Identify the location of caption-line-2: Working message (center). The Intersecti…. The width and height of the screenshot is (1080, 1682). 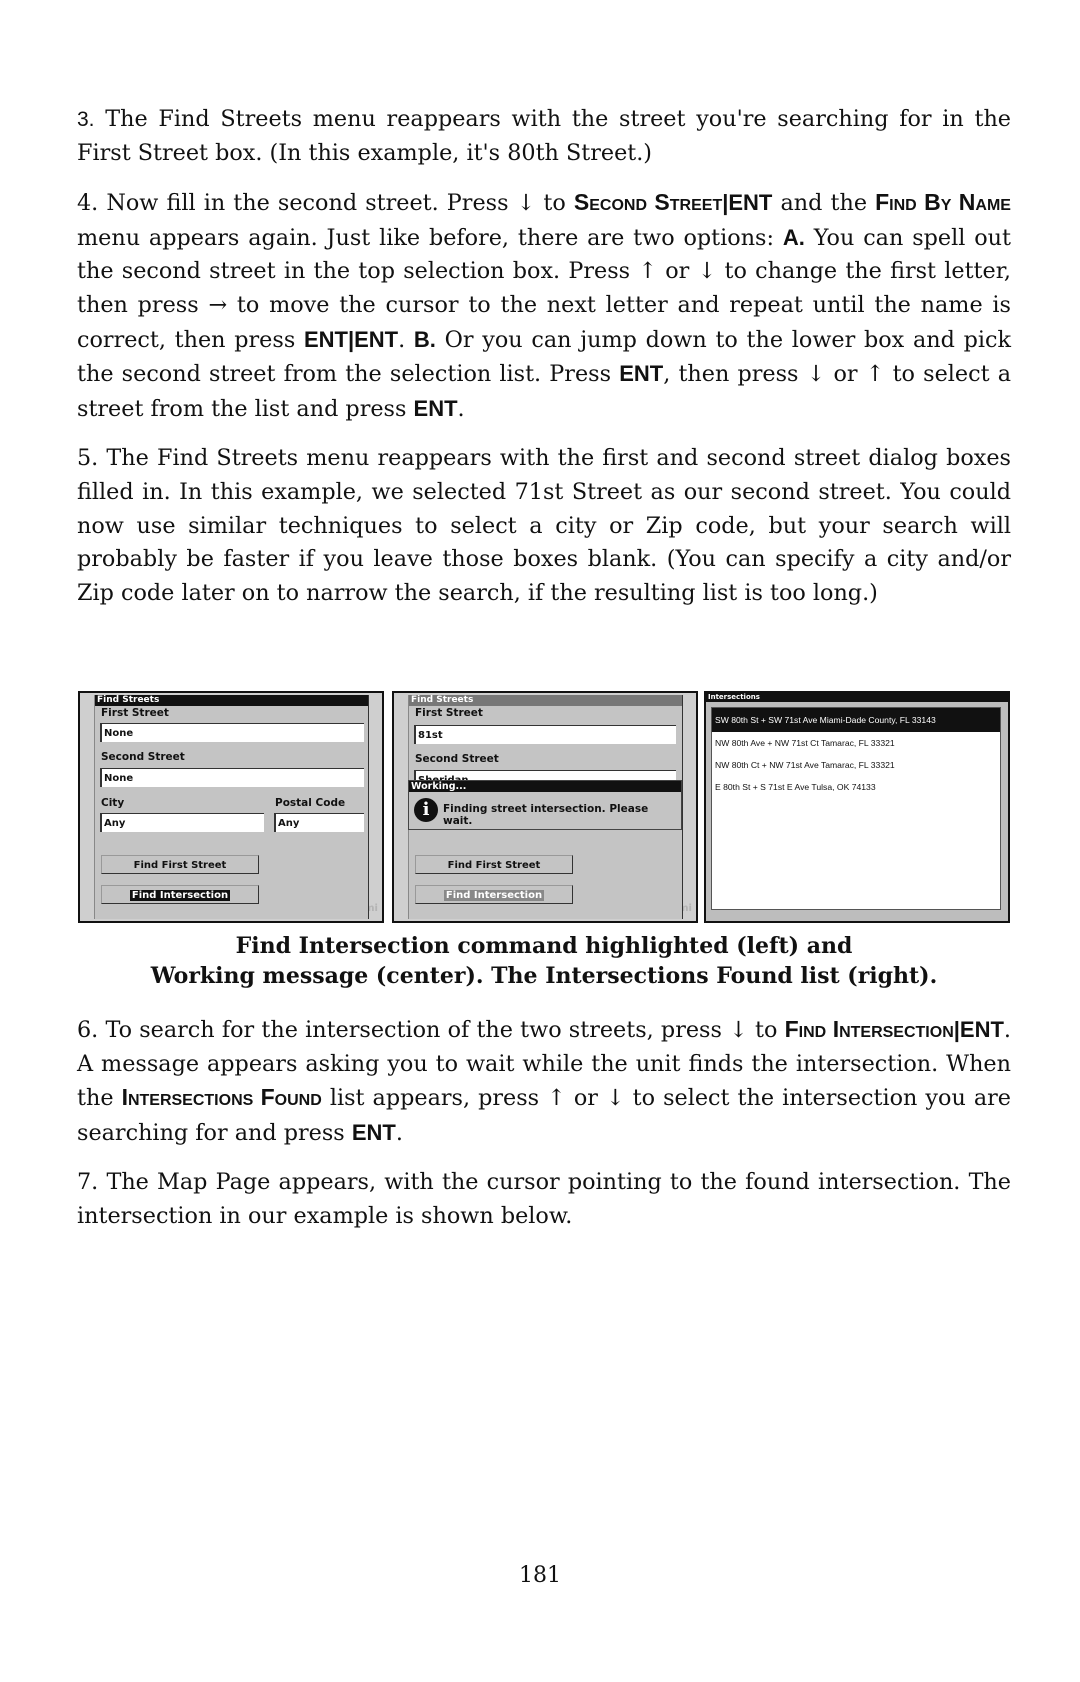
(544, 976).